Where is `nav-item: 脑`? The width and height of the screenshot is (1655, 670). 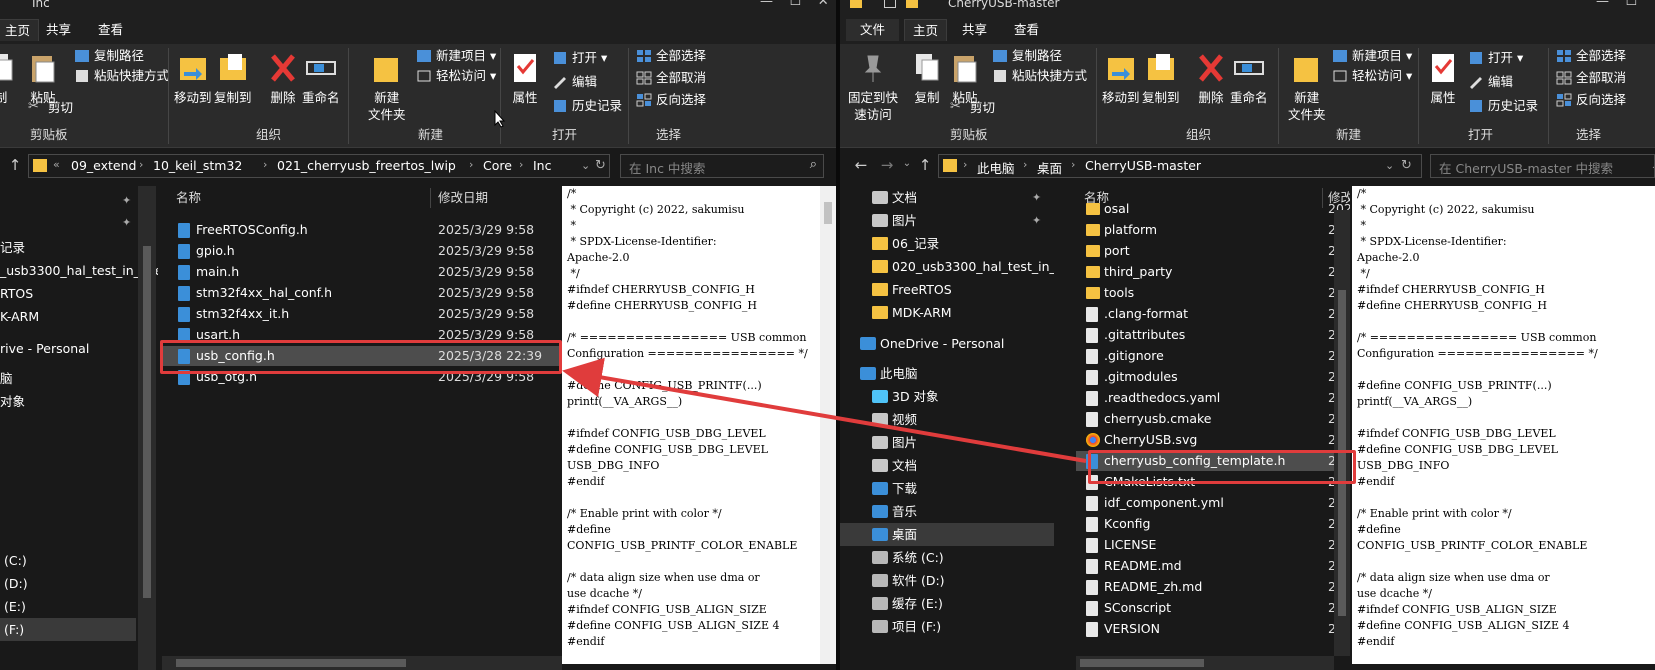
nav-item: 脑 is located at coordinates (79, 378).